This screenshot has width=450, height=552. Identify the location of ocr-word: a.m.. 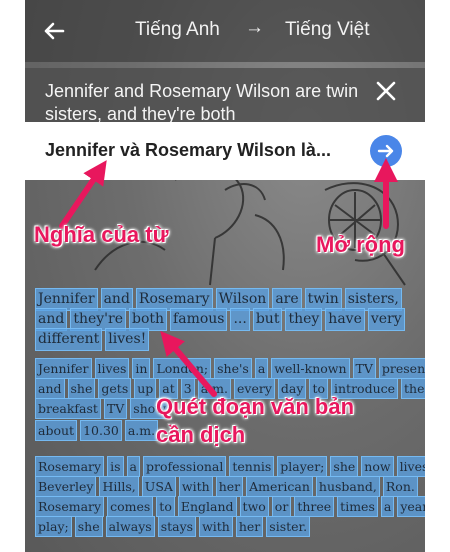
(141, 430).